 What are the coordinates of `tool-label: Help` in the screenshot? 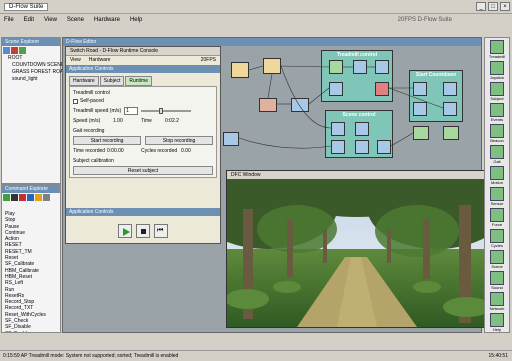 It's located at (497, 329).